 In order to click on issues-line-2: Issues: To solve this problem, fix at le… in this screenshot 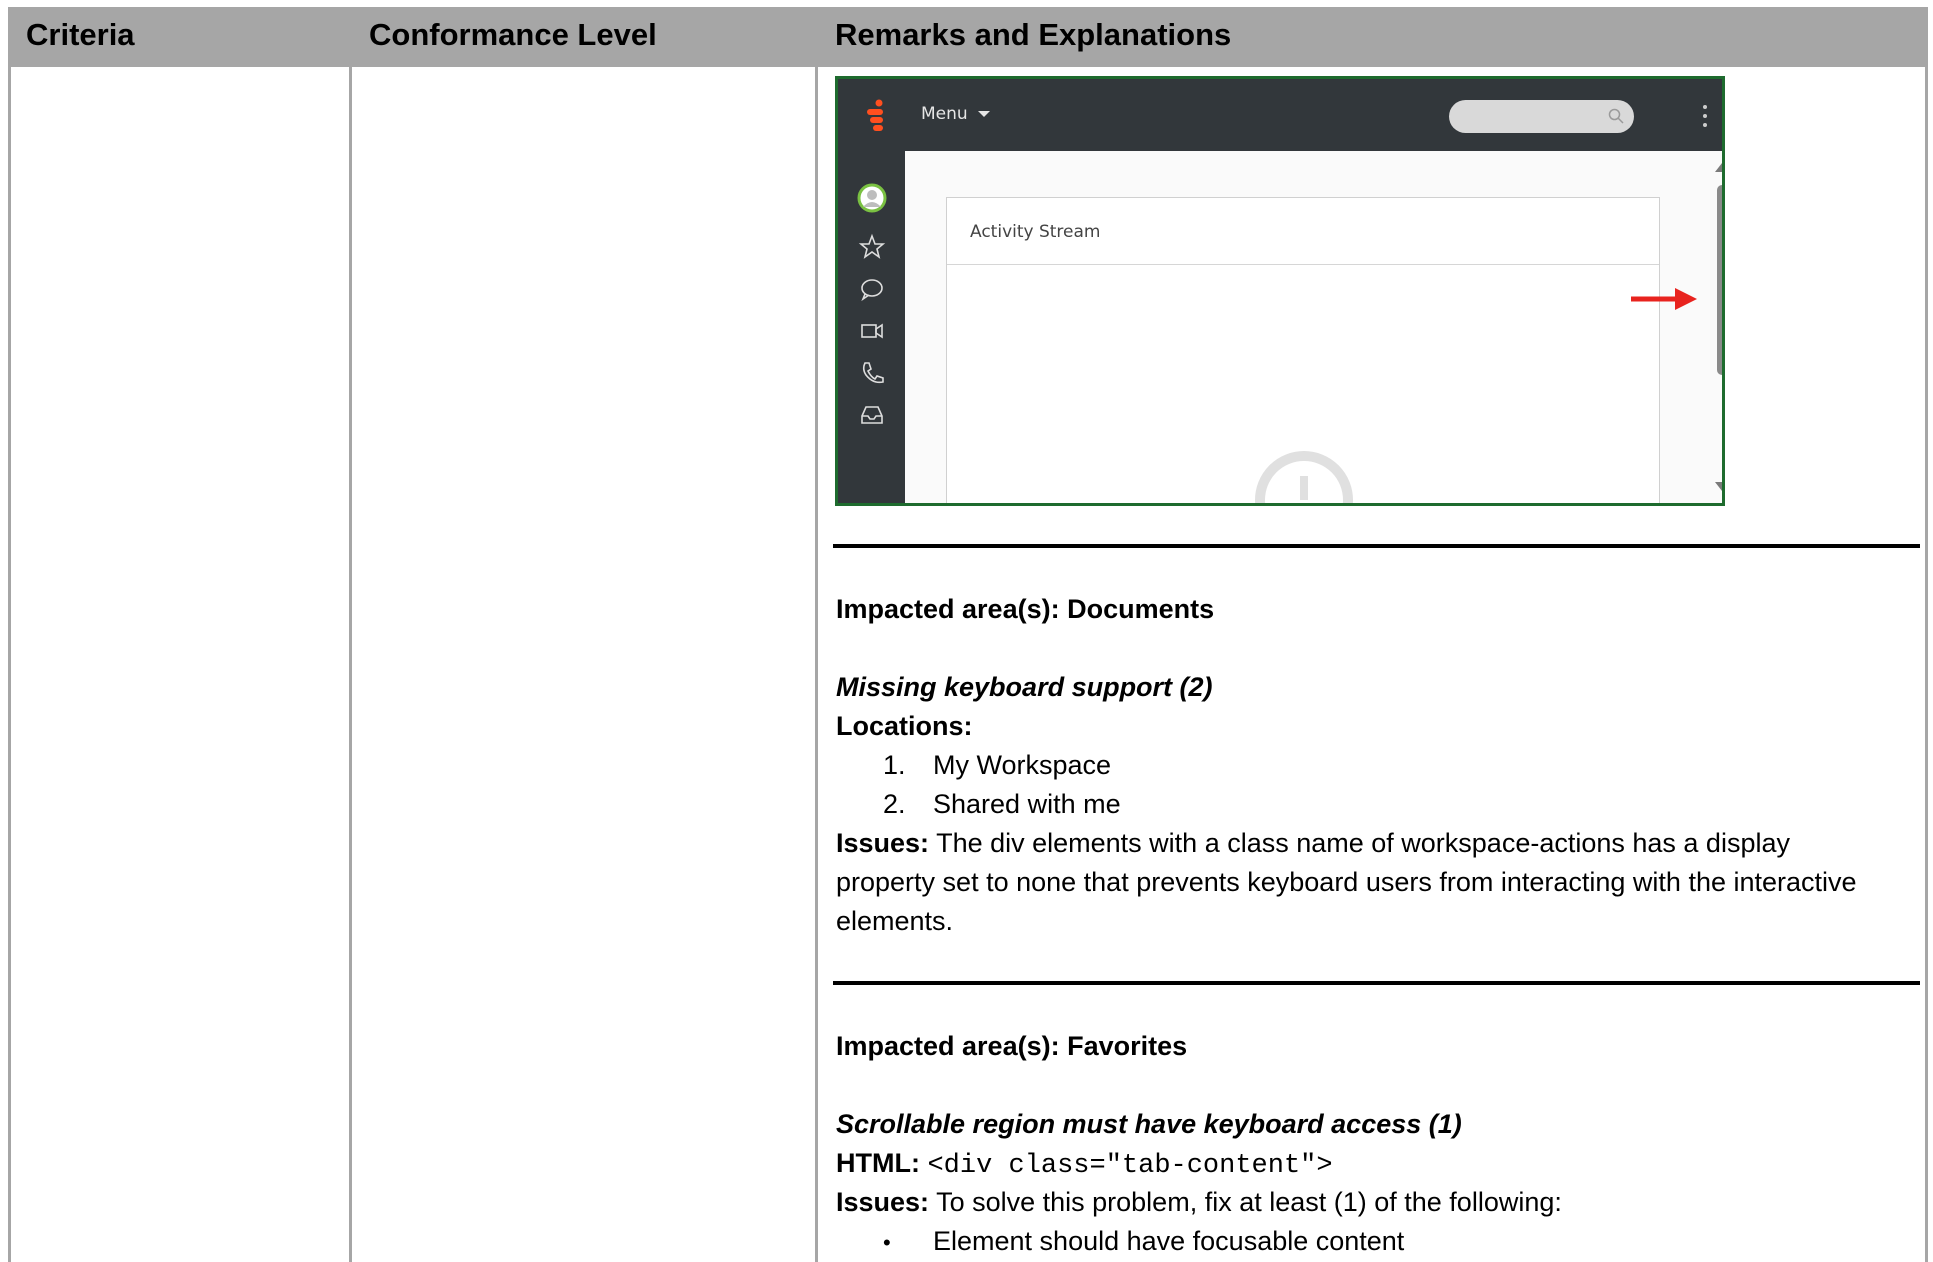, I will do `click(1199, 1202)`.